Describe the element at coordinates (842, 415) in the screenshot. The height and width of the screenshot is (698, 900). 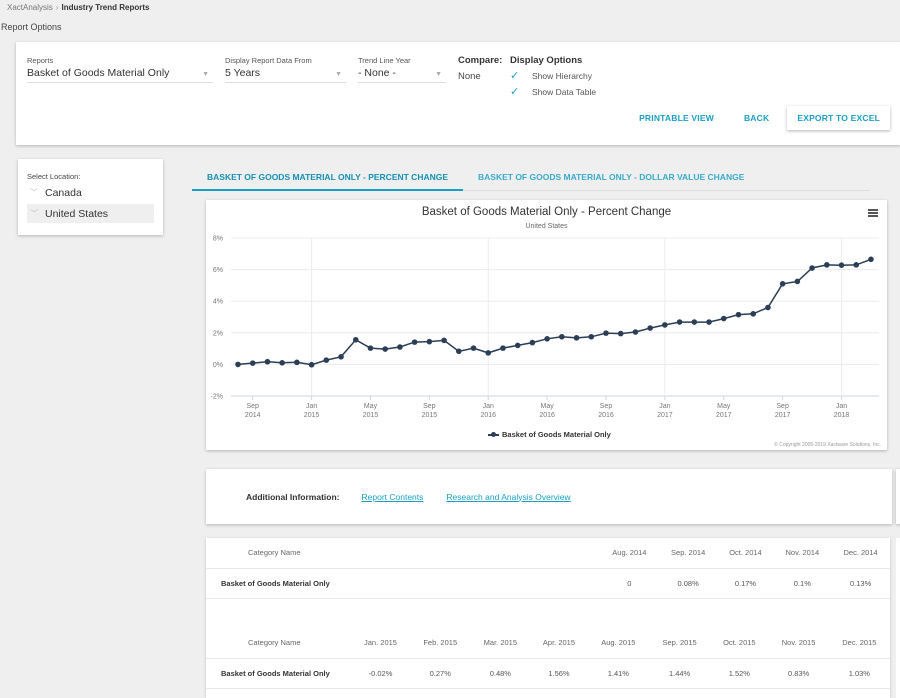
I see `x-tick-label: 2018` at that location.